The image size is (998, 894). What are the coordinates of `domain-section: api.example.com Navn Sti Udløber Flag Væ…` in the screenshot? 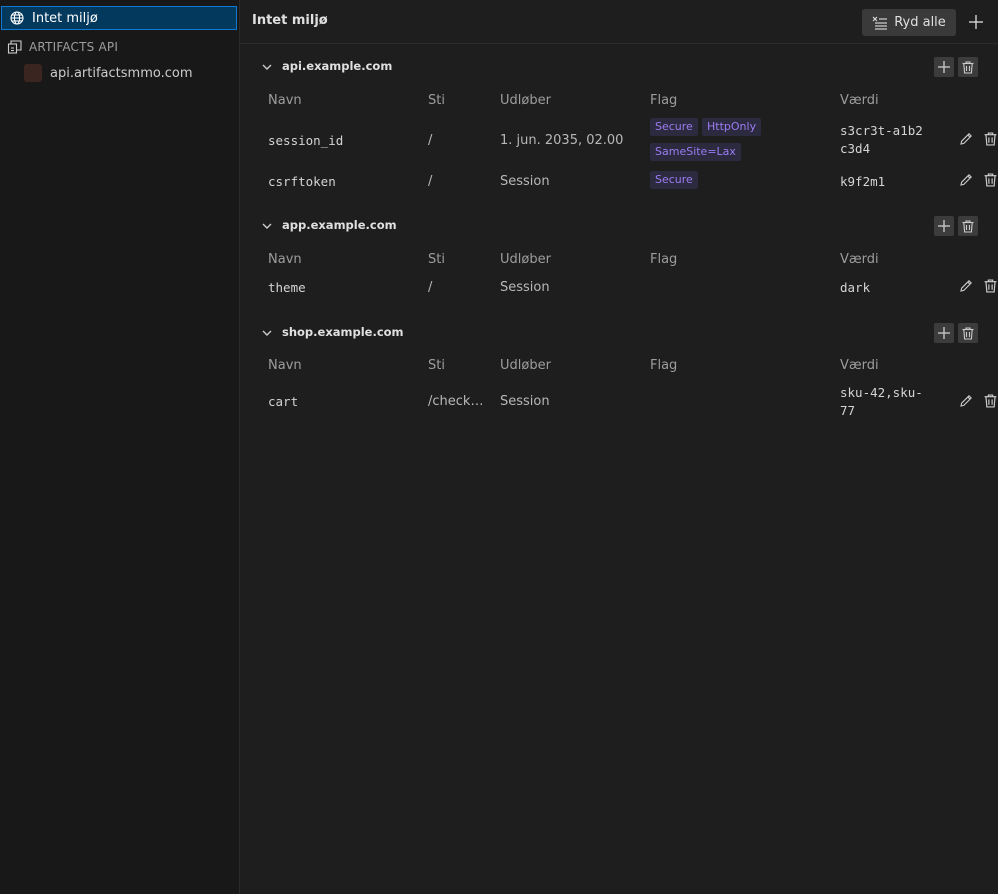 It's located at (619, 127).